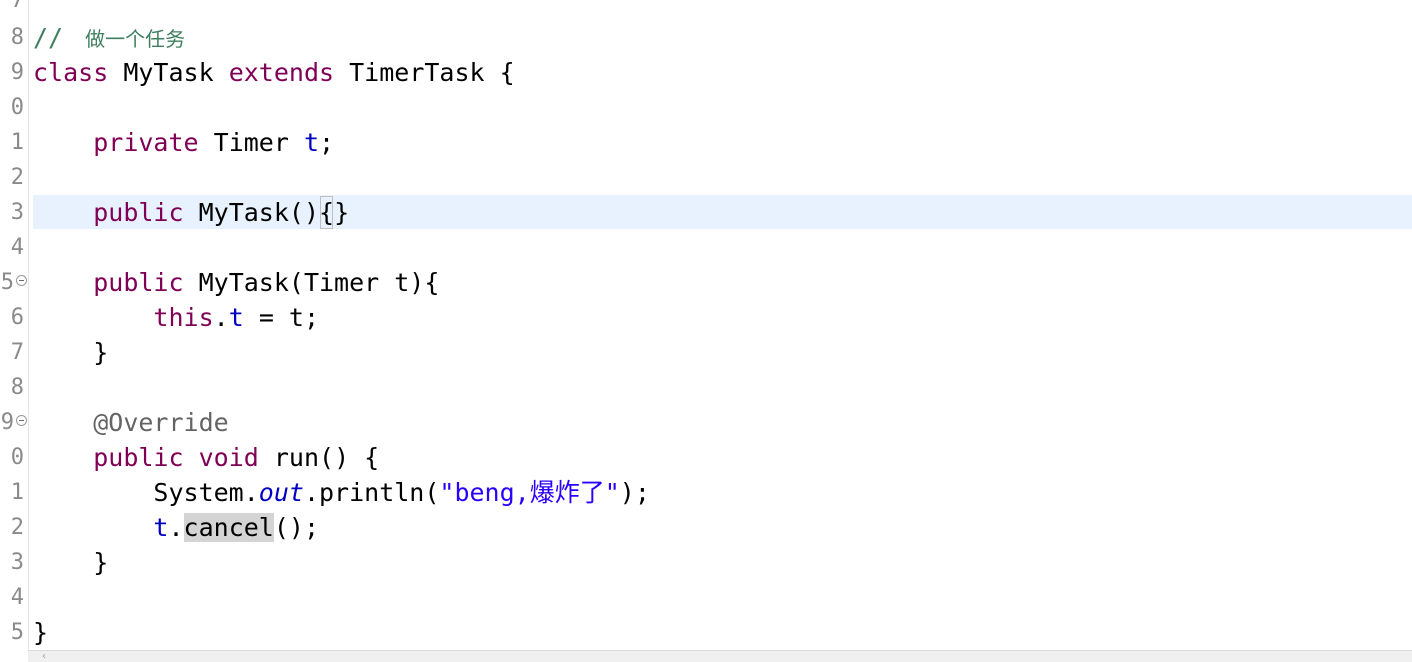 The height and width of the screenshot is (662, 1412). I want to click on static-field-out: out, so click(281, 492).